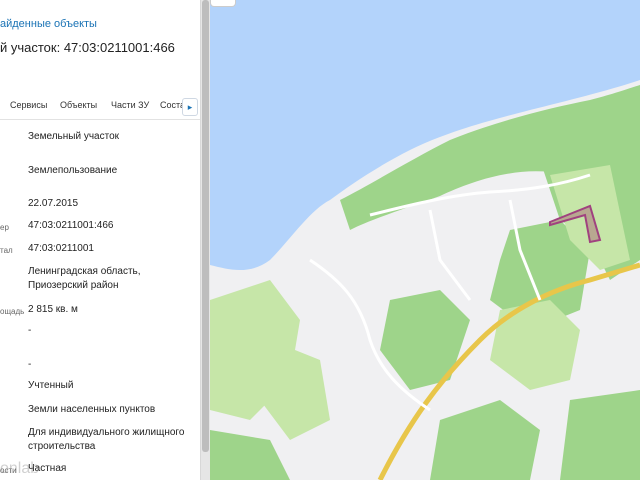 The image size is (640, 480). I want to click on found-objects-link: айденные объекты, so click(48, 24).